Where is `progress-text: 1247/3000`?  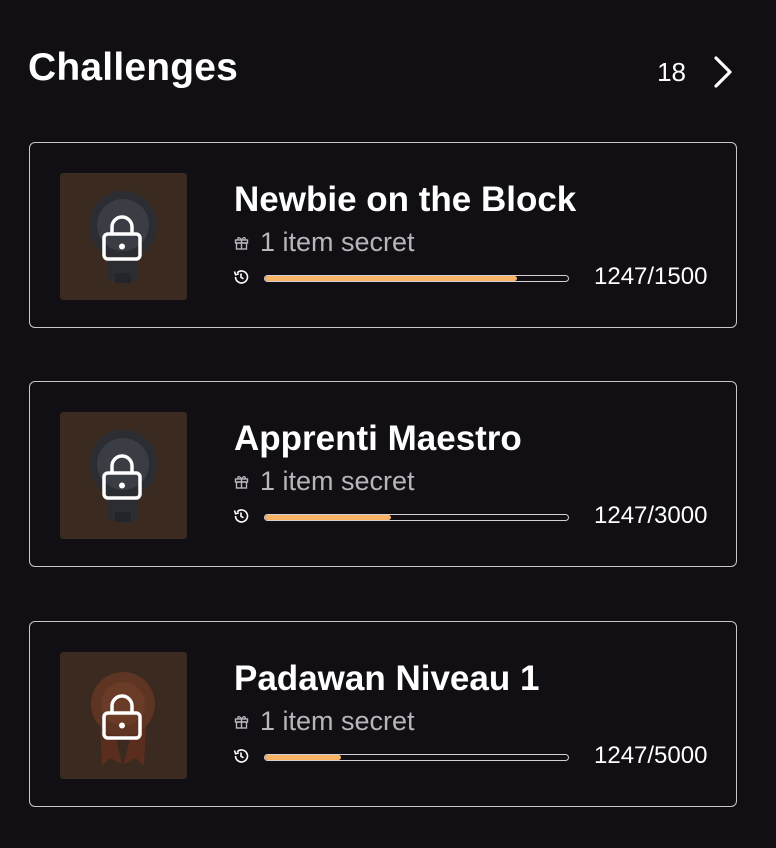 progress-text: 1247/3000 is located at coordinates (651, 515).